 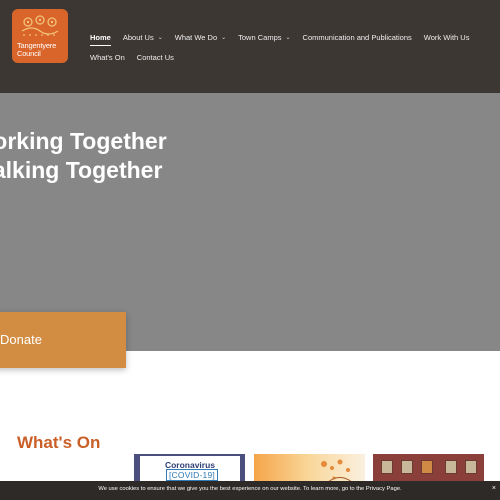 I want to click on whats-on-heading: What's On, so click(x=59, y=442).